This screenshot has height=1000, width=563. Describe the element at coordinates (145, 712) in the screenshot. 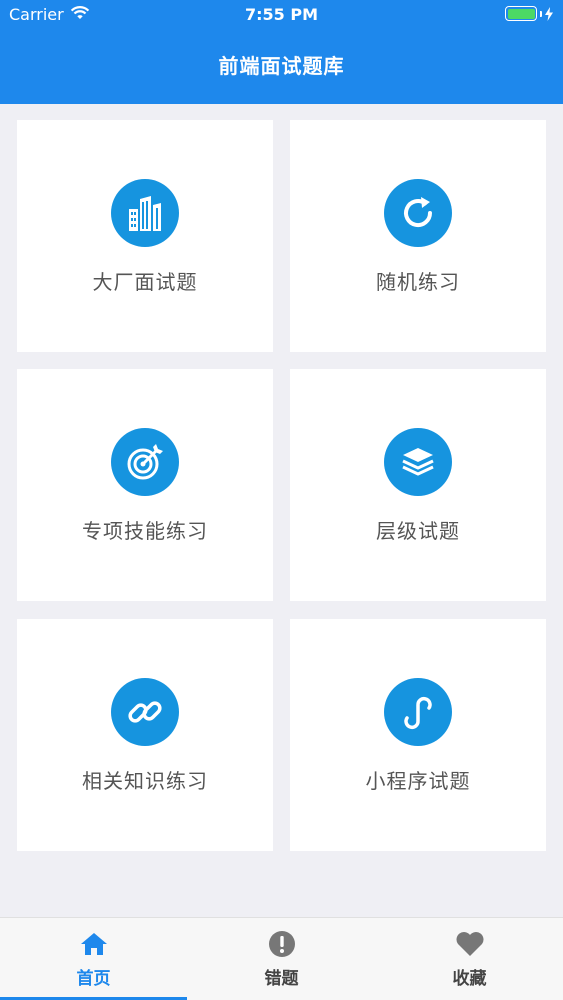

I see `link-icon` at that location.